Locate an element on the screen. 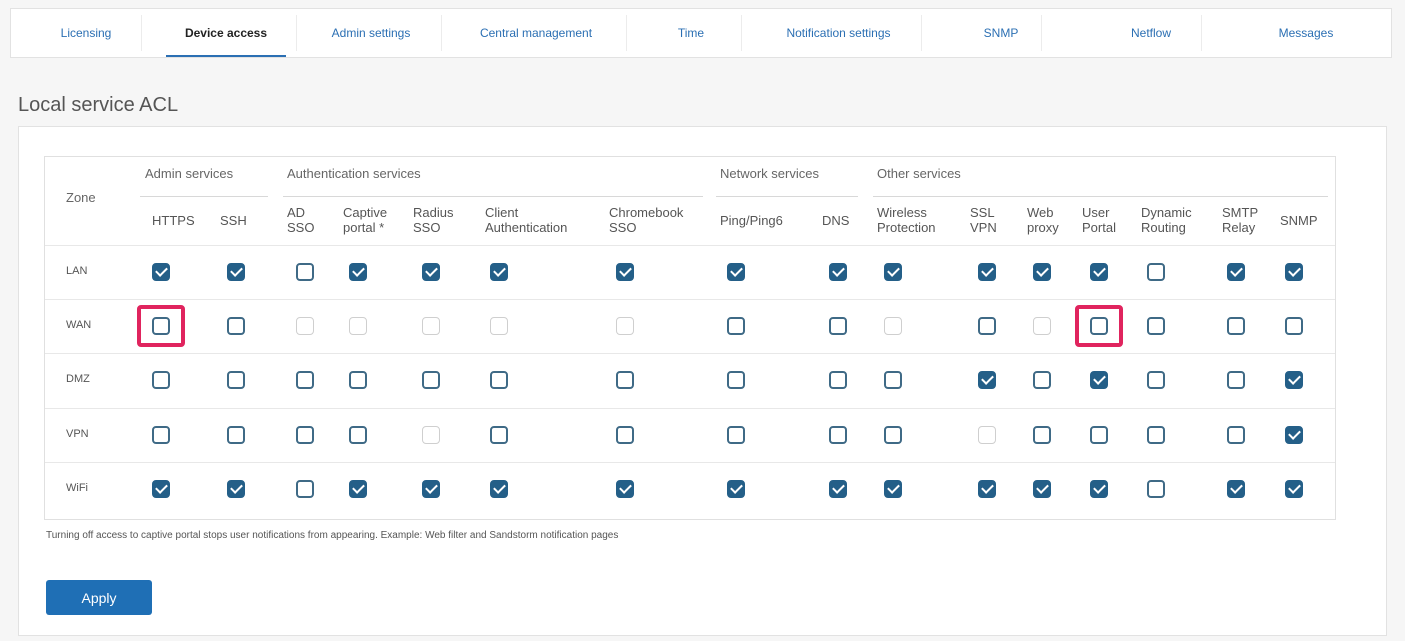 This screenshot has width=1405, height=641. tab-netflow: Netflow is located at coordinates (1151, 33).